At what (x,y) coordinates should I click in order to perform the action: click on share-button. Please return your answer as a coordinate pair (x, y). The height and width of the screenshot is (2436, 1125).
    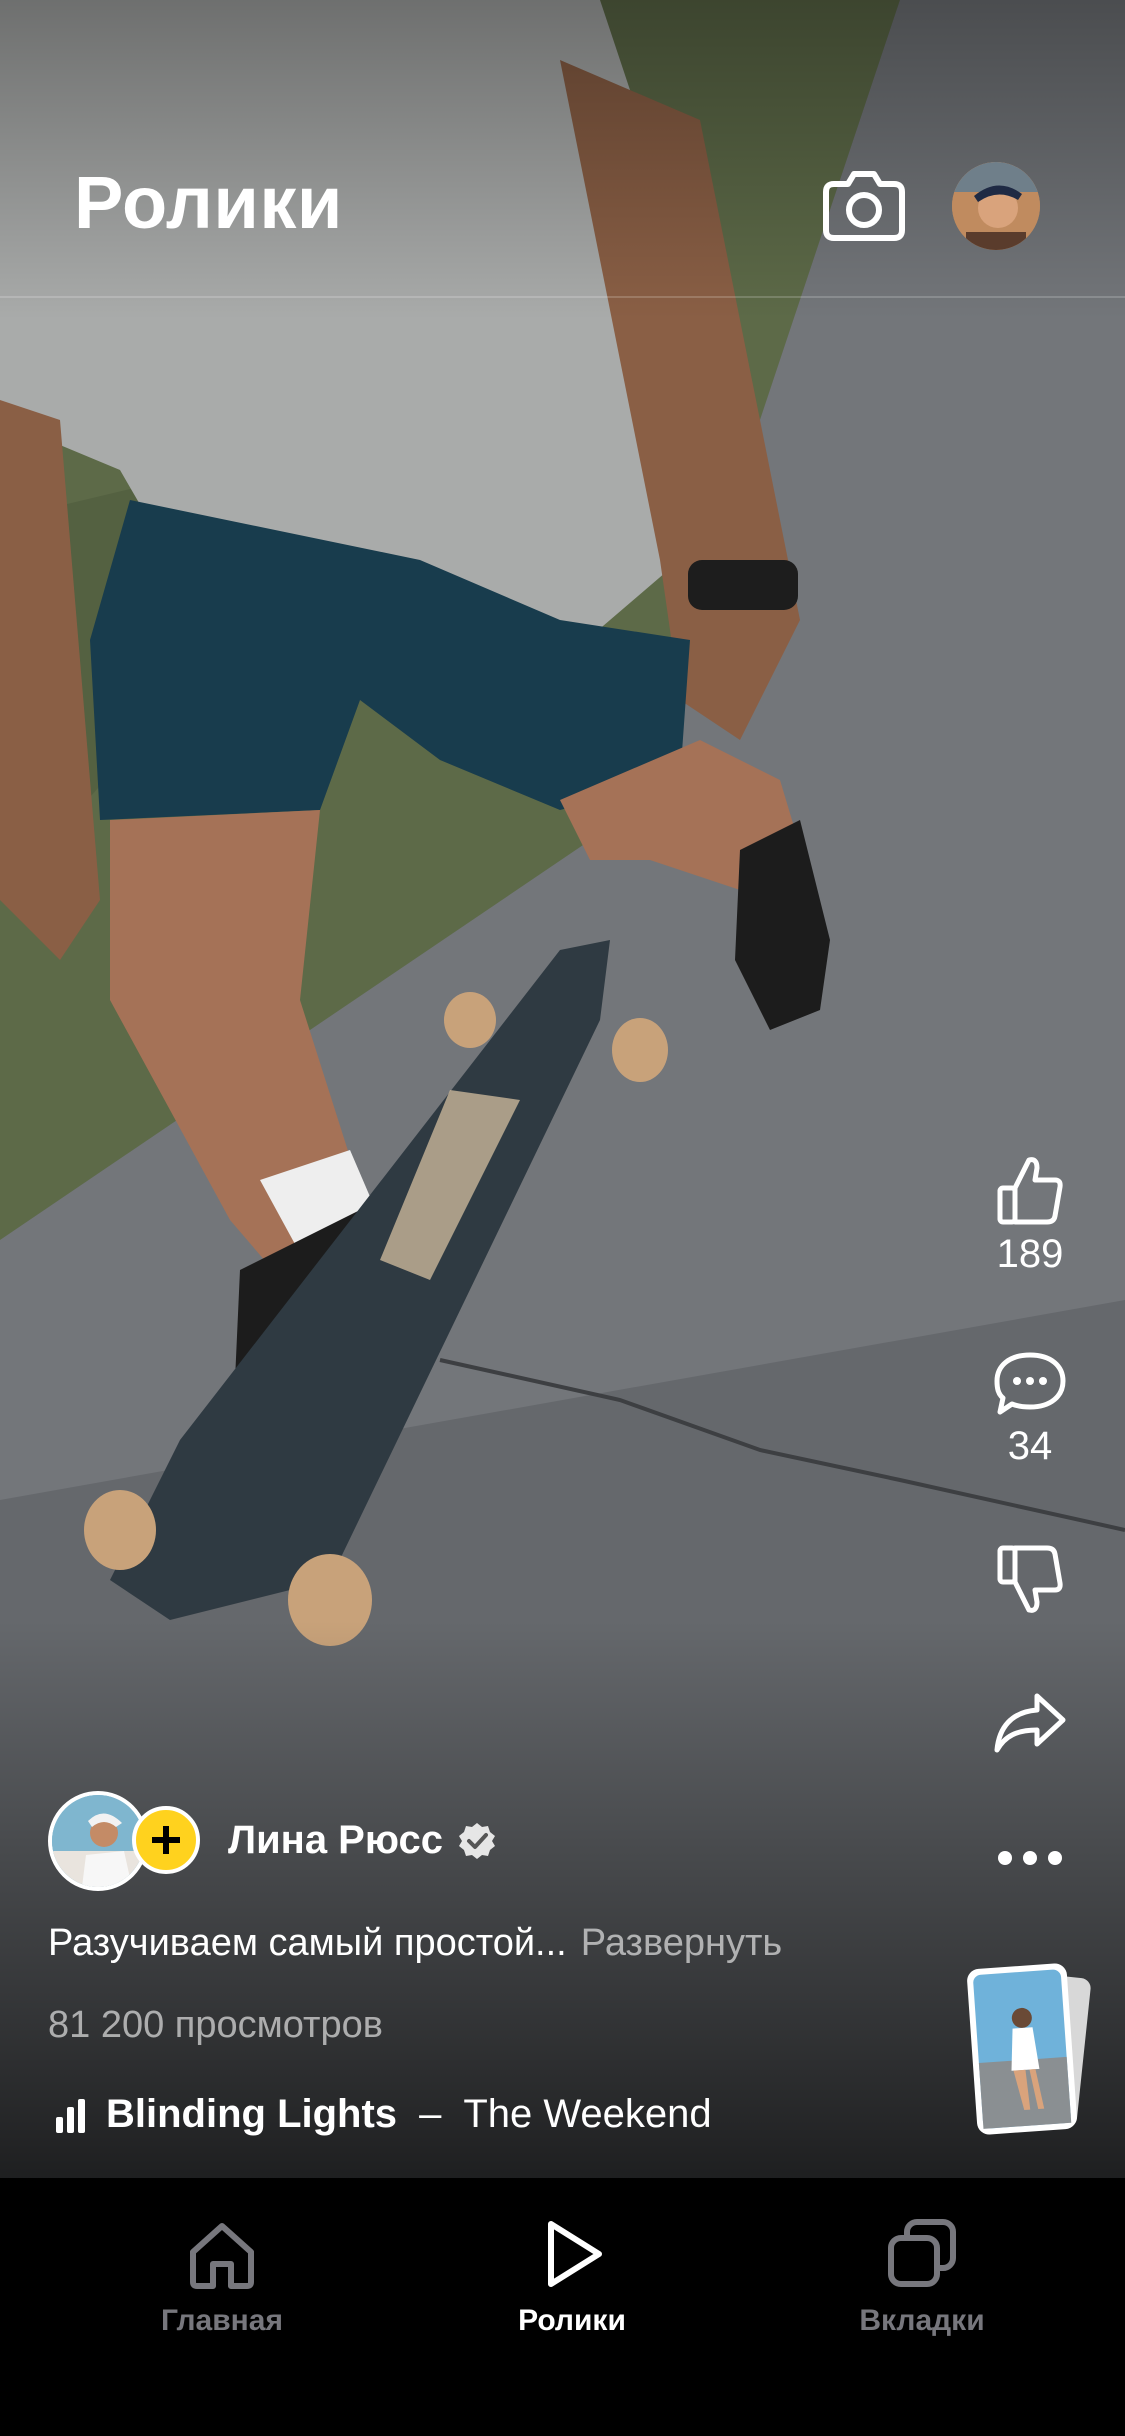
    Looking at the image, I should click on (1030, 1722).